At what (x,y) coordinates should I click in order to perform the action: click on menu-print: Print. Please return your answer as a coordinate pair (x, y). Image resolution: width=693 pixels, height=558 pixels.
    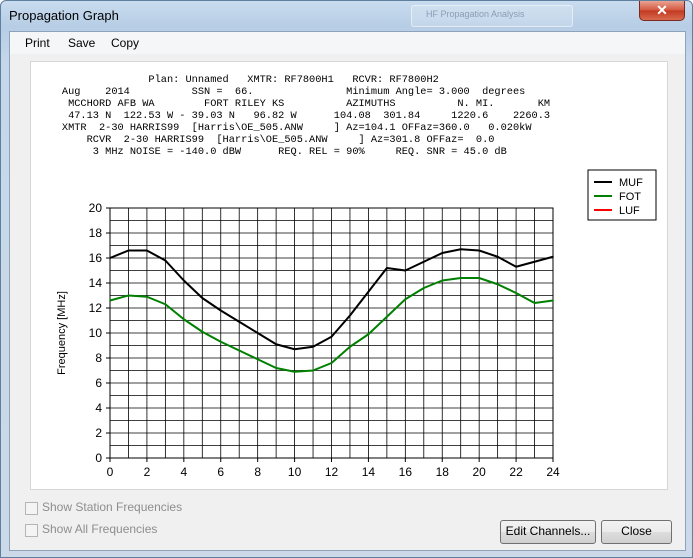
    Looking at the image, I should click on (37, 43).